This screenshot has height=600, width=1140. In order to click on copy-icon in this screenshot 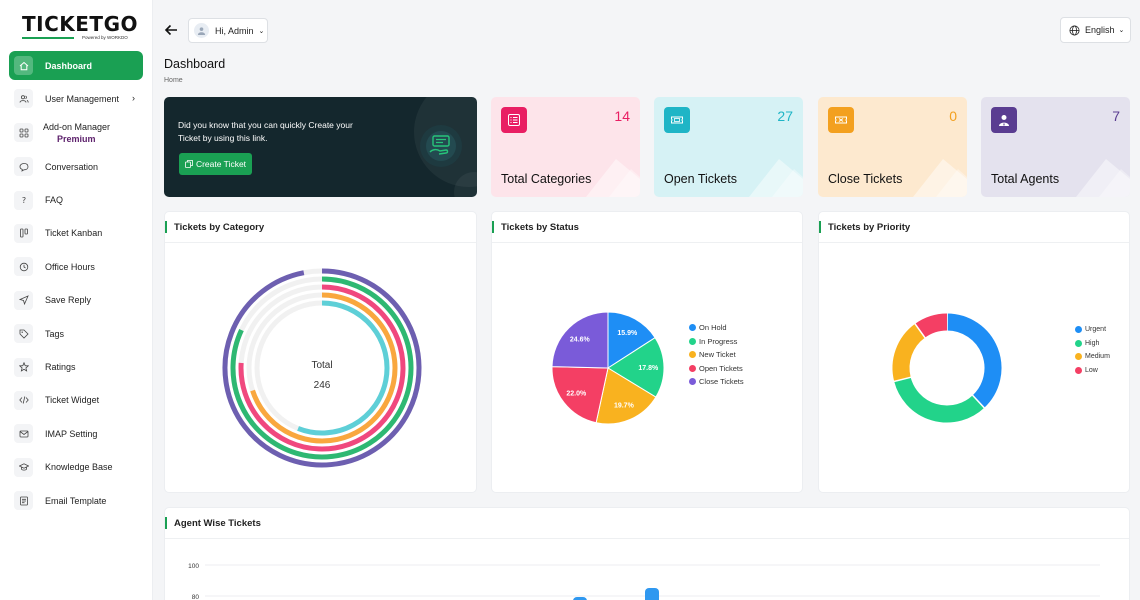, I will do `click(189, 164)`.